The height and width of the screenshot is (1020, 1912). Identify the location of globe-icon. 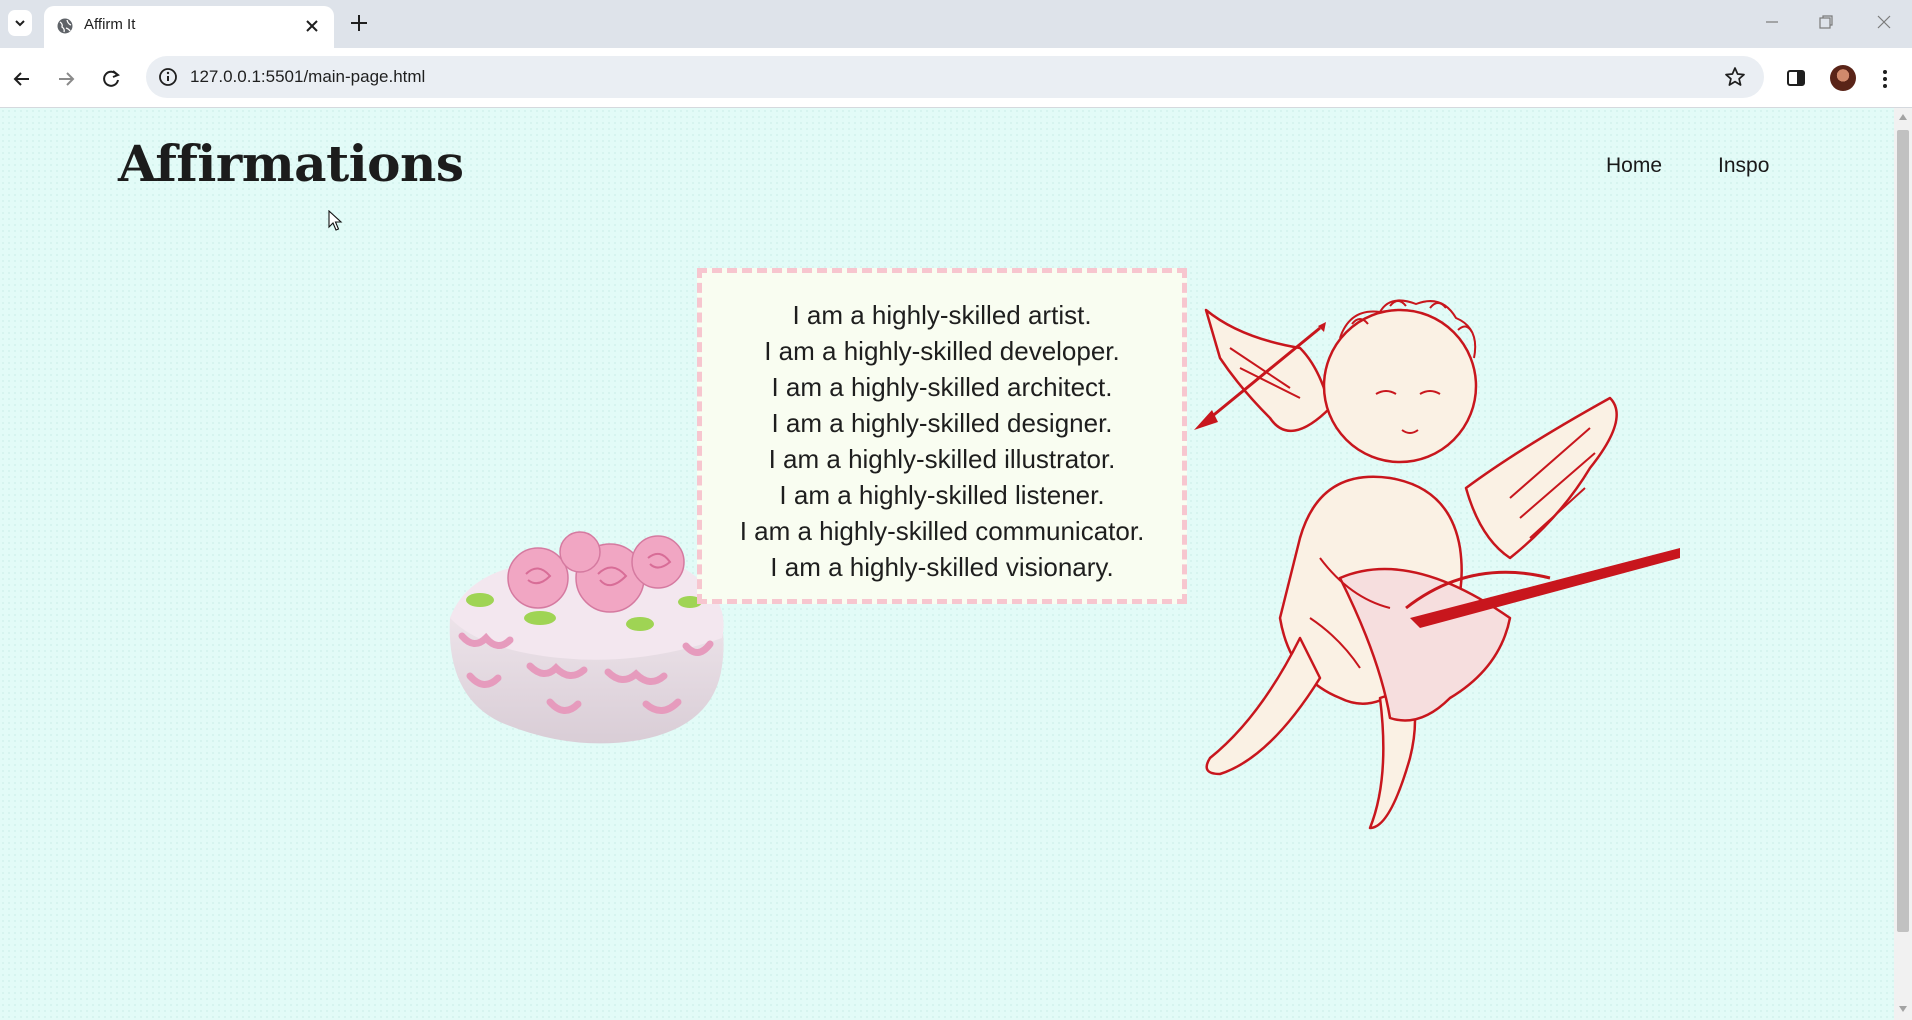
(65, 26).